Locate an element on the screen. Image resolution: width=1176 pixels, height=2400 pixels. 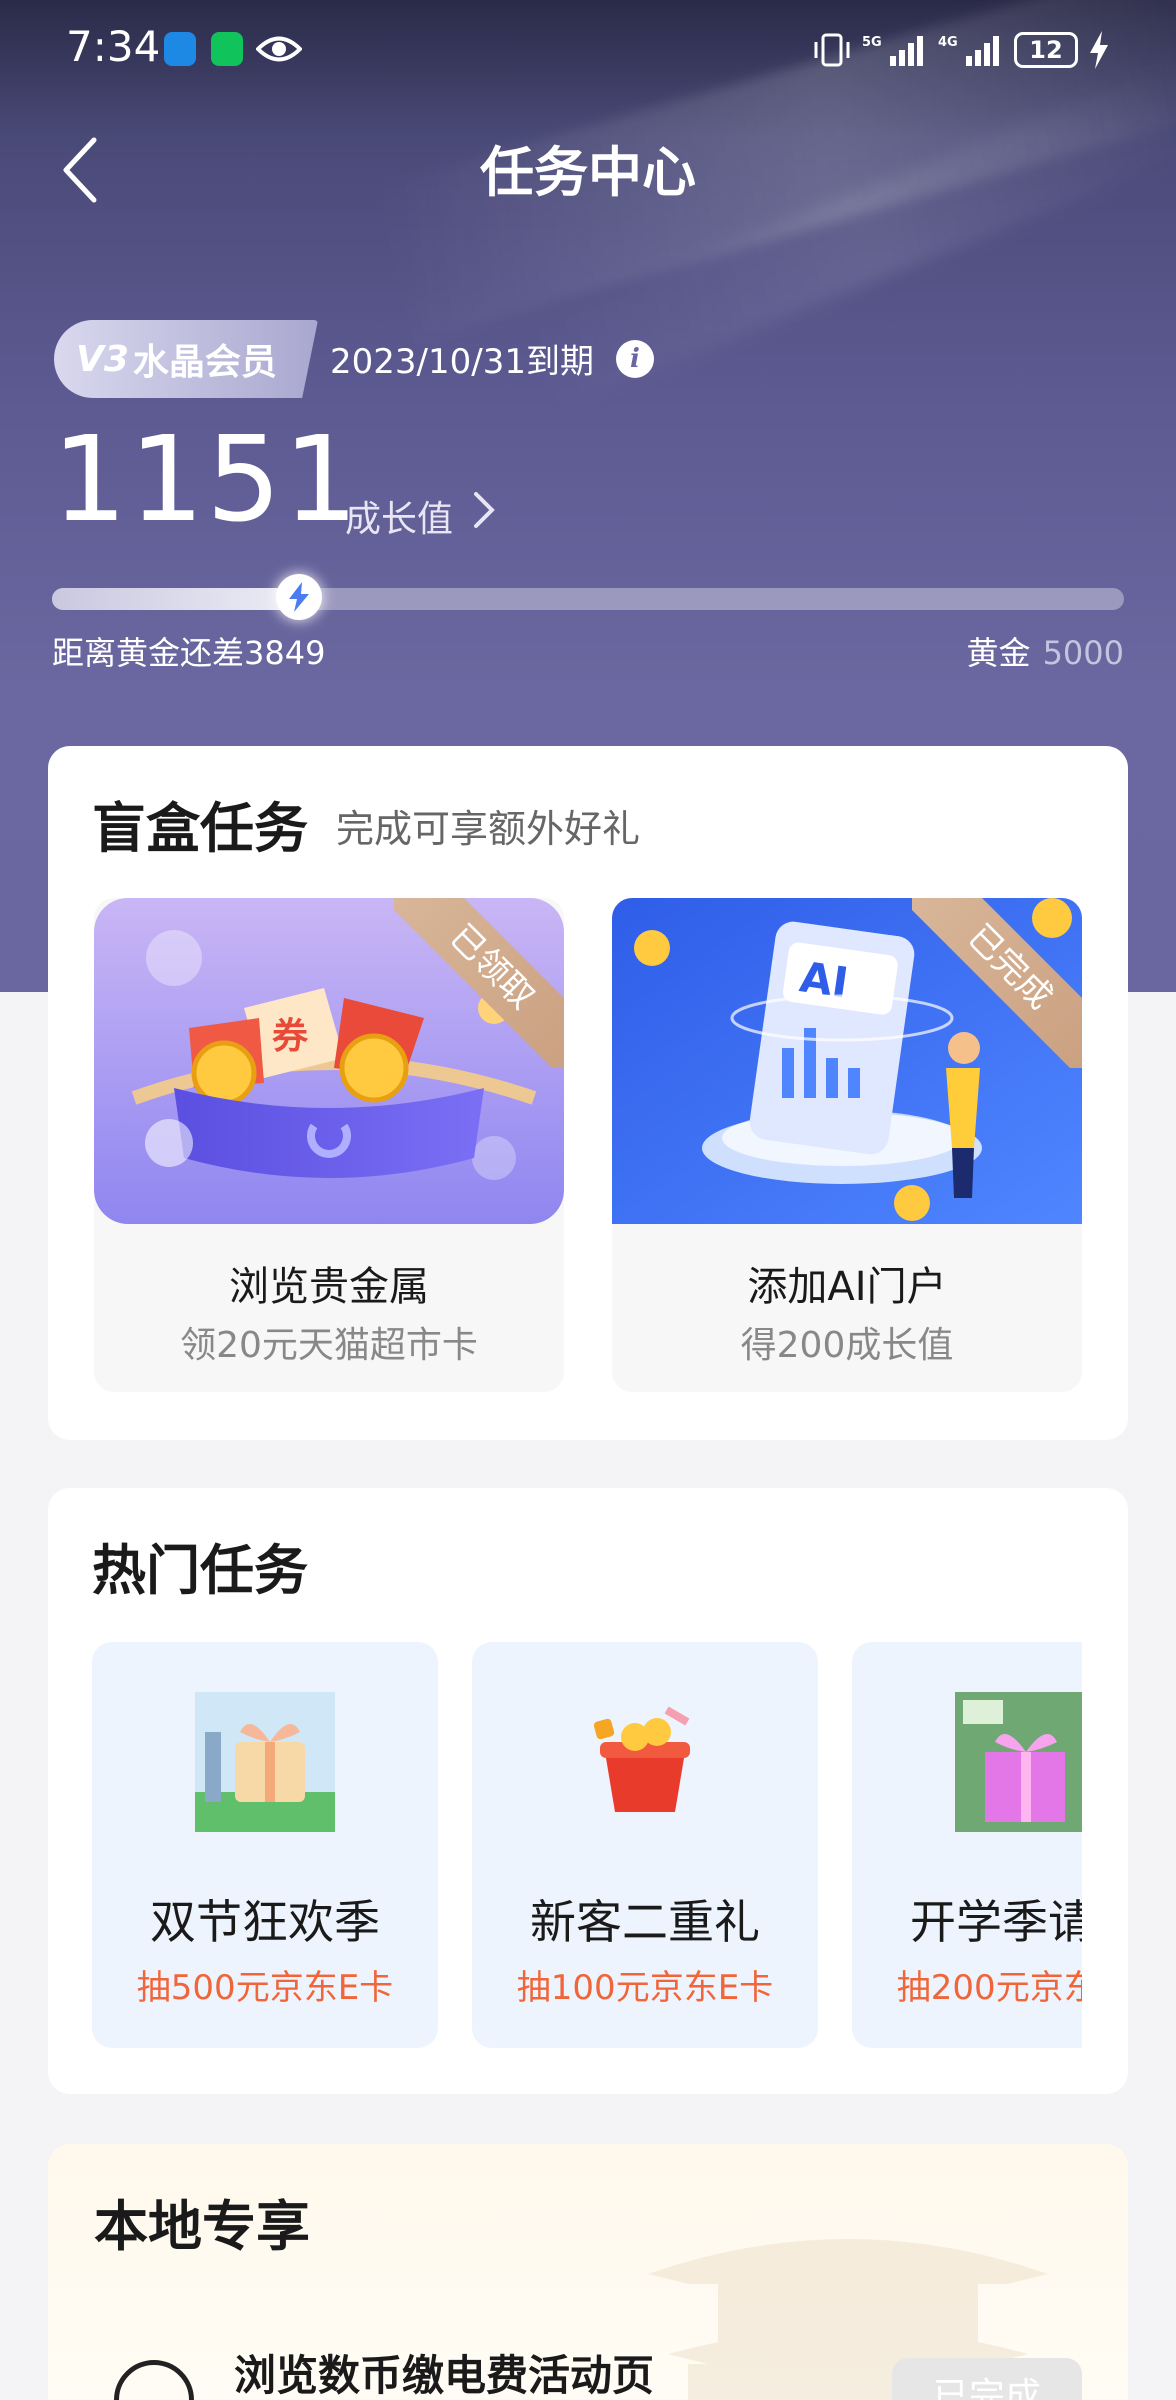
blind-box-item-desc: 得200成长值 is located at coordinates (847, 1345).